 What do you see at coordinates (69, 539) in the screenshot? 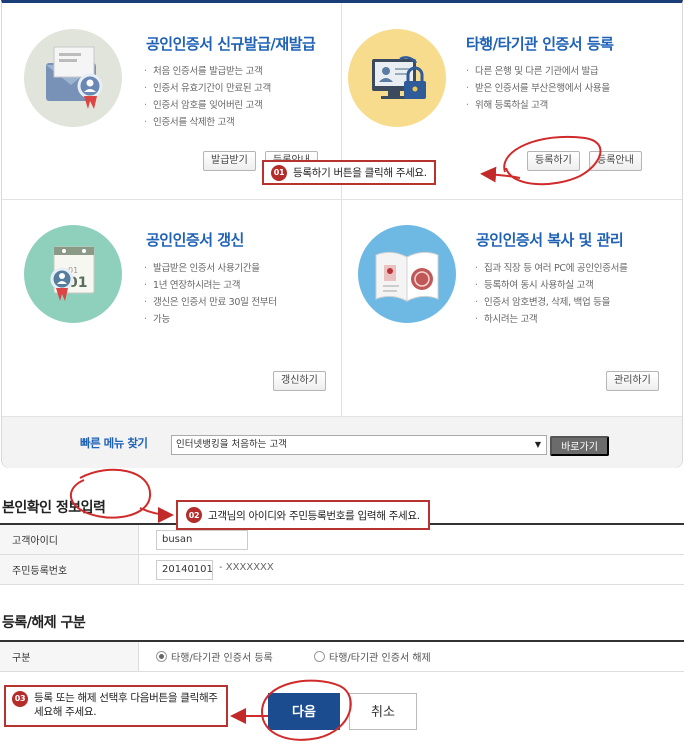
I see `customer-id-label: 고객아이디` at bounding box center [69, 539].